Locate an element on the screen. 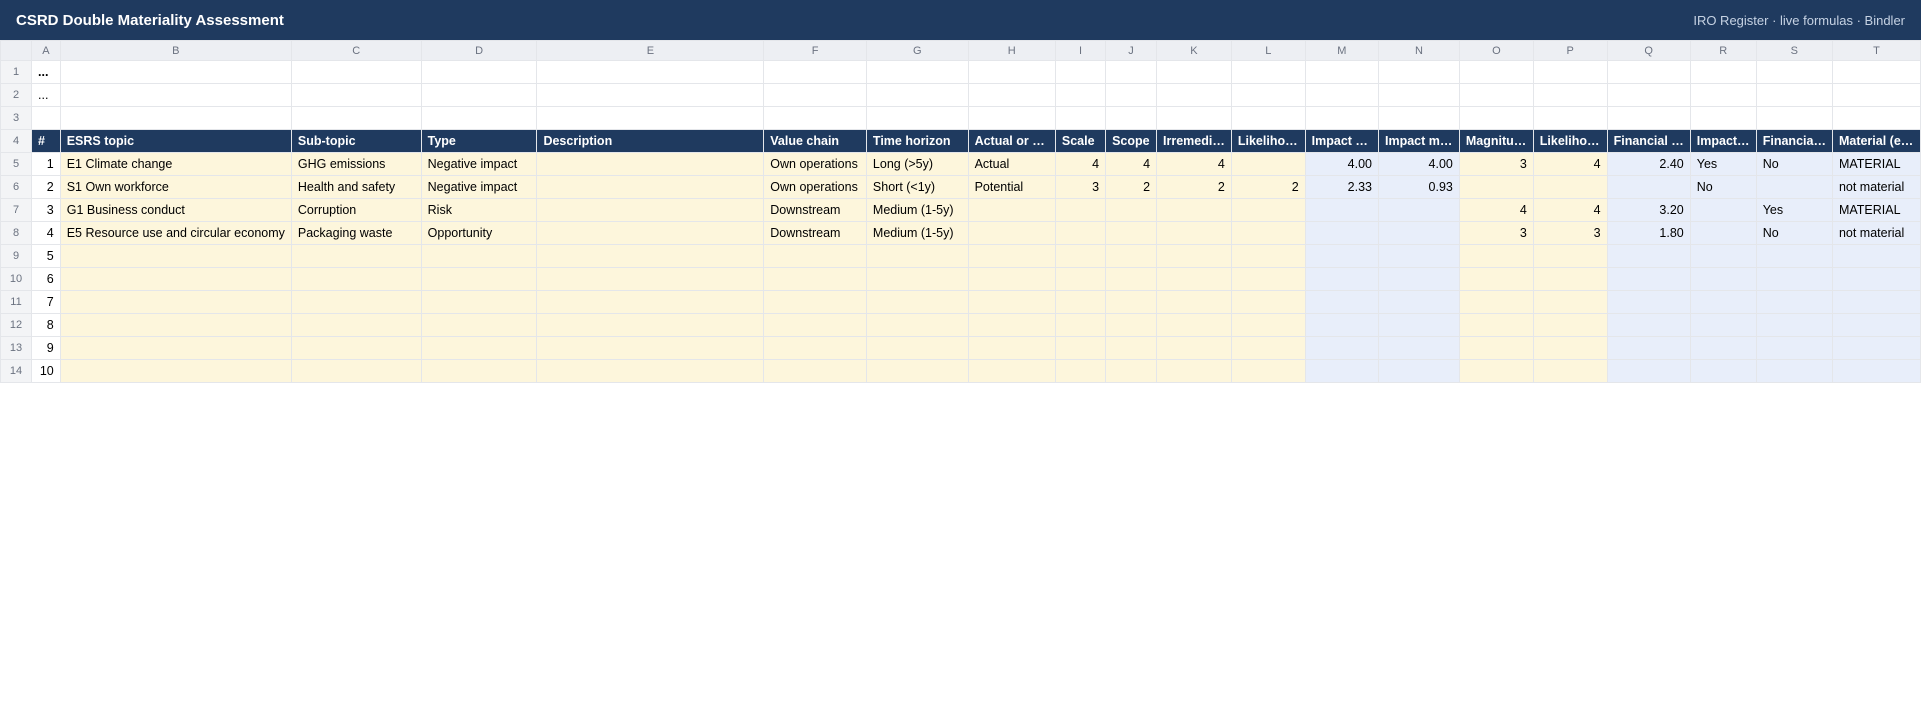  table-cell: Own operations is located at coordinates (815, 164).